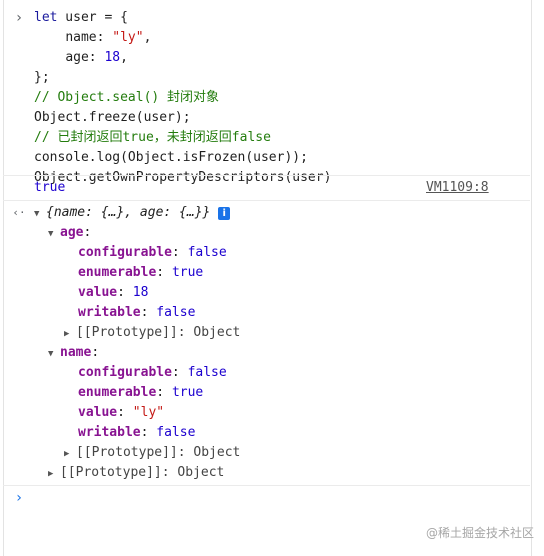  Describe the element at coordinates (128, 212) in the screenshot. I see `result-summary: {name: {…}, age: {…}}` at that location.